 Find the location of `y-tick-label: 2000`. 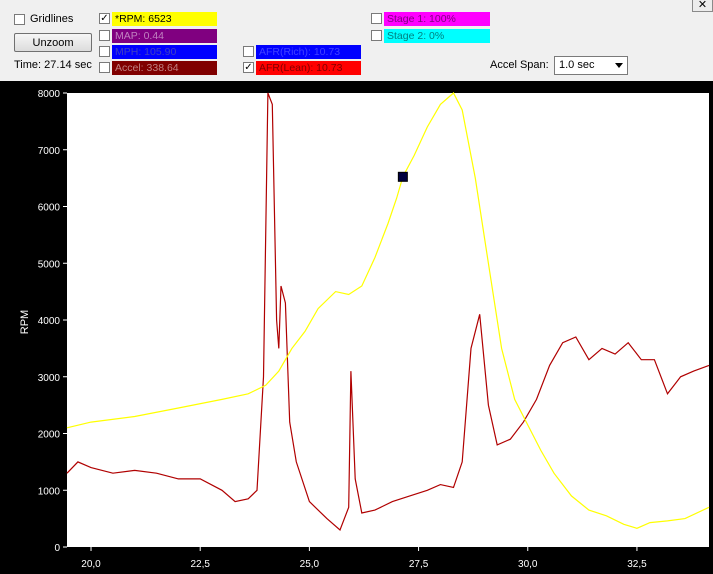

y-tick-label: 2000 is located at coordinates (49, 435).